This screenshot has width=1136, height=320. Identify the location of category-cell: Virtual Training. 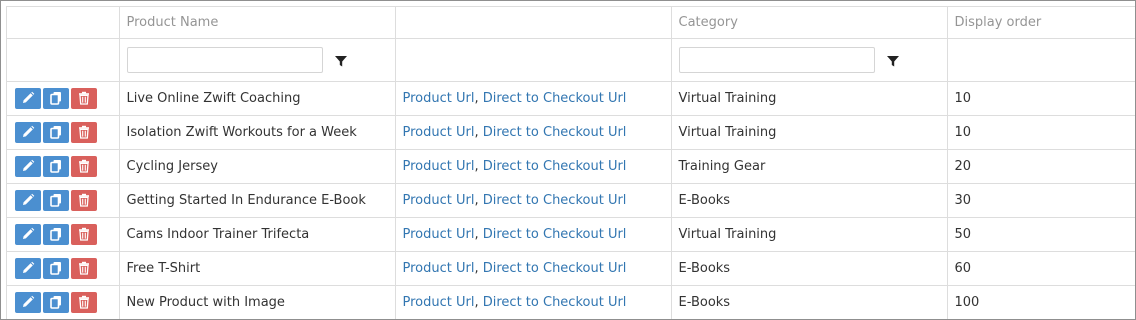
(809, 132).